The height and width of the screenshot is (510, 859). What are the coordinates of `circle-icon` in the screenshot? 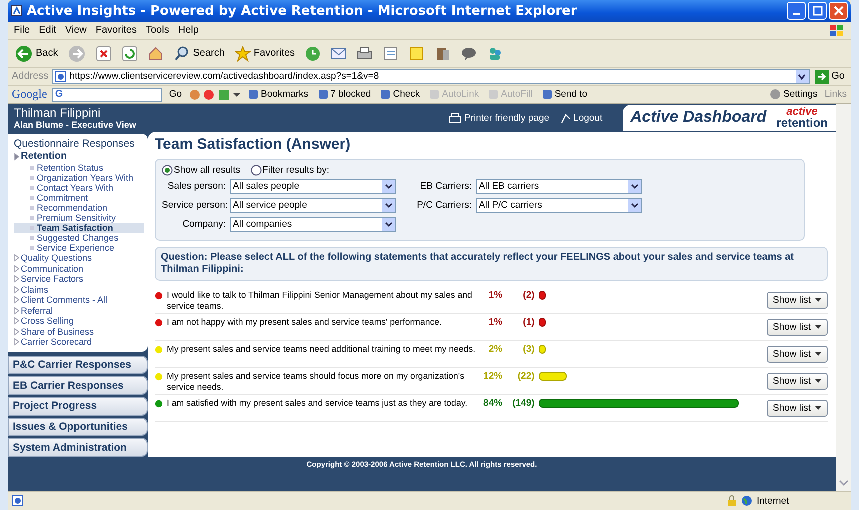 It's located at (776, 94).